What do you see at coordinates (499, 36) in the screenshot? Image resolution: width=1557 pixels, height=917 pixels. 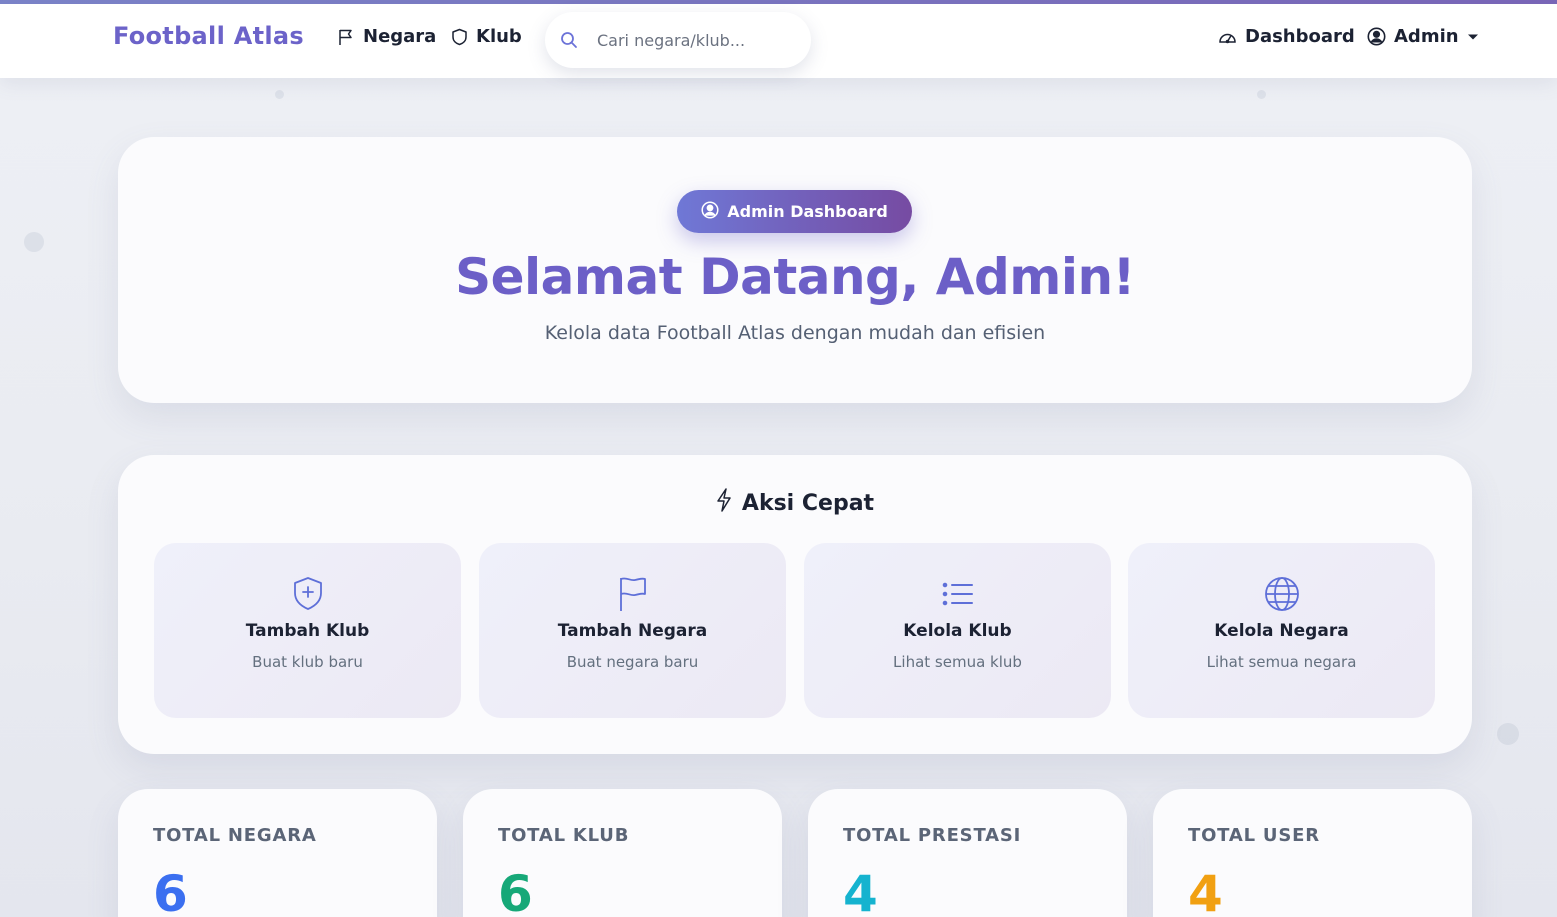 I see `nav-link-label: Klub` at bounding box center [499, 36].